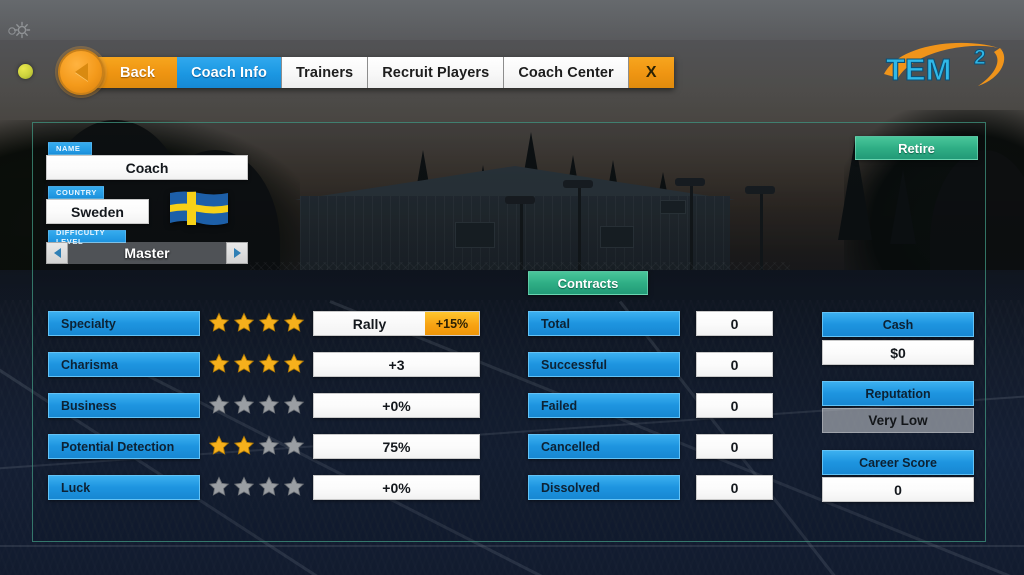 The image size is (1024, 575). What do you see at coordinates (734, 405) in the screenshot?
I see `contracts-value-failed: 0` at bounding box center [734, 405].